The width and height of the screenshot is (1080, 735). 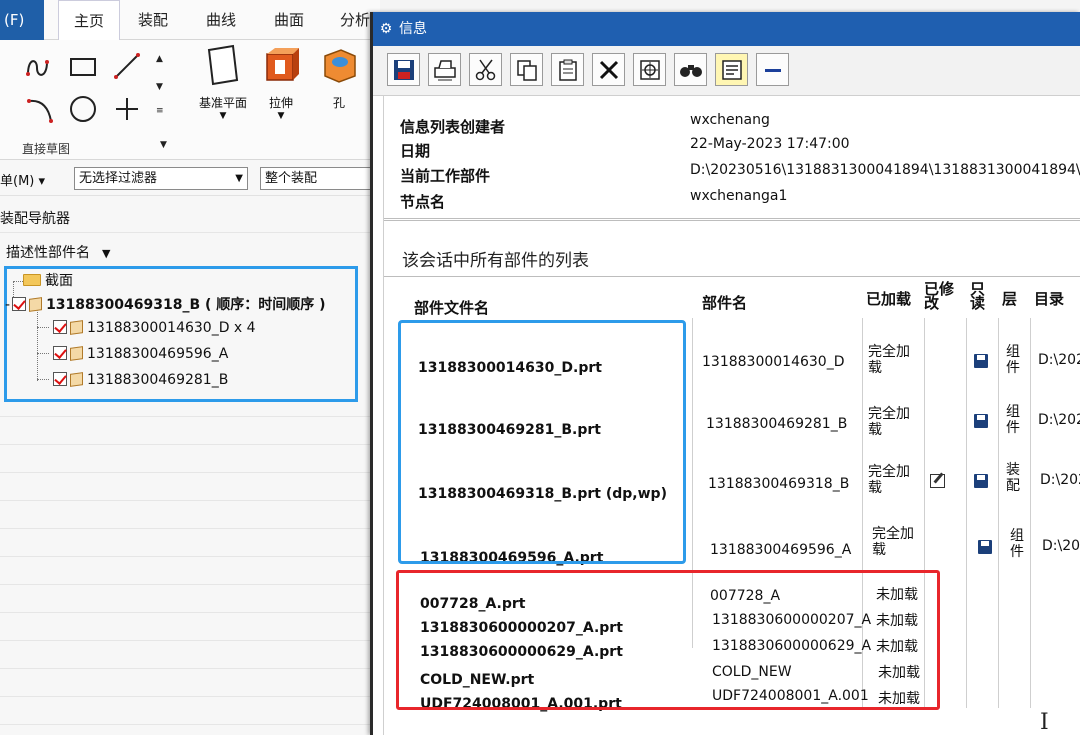 What do you see at coordinates (649, 69) in the screenshot?
I see `find-button` at bounding box center [649, 69].